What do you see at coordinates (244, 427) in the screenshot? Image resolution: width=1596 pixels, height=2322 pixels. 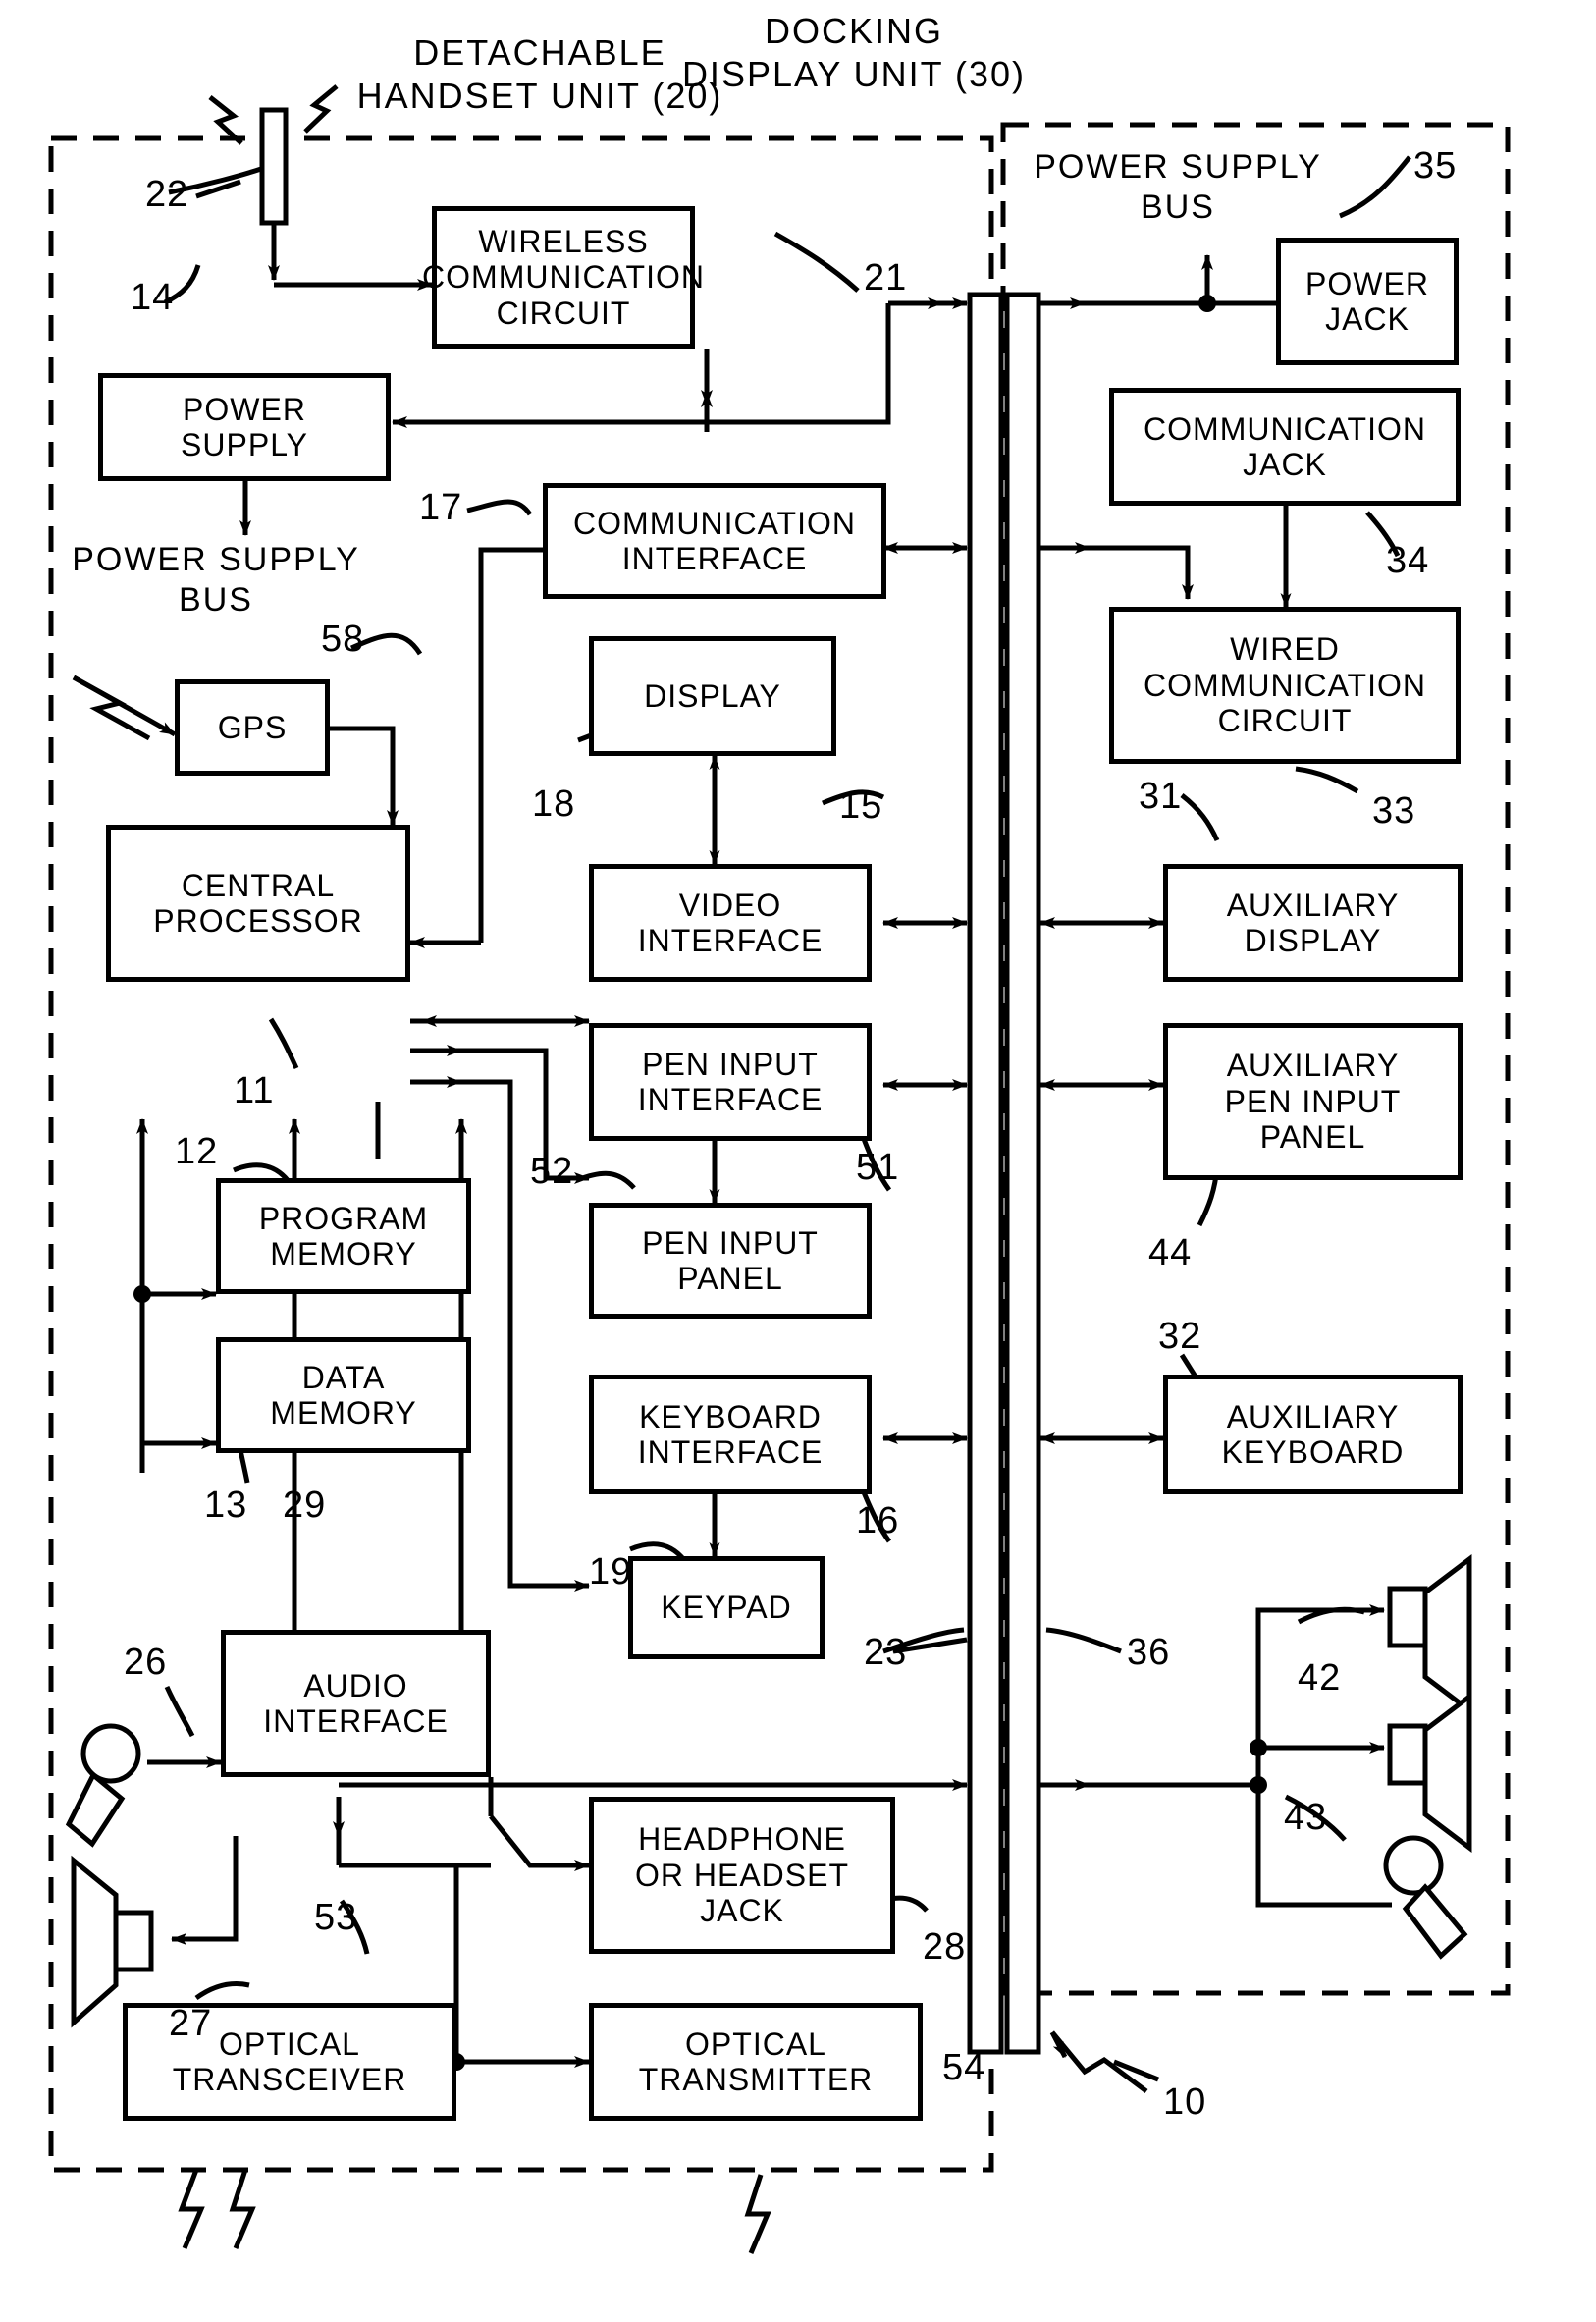 I see `power-supply-box: POWER SUPPLY` at bounding box center [244, 427].